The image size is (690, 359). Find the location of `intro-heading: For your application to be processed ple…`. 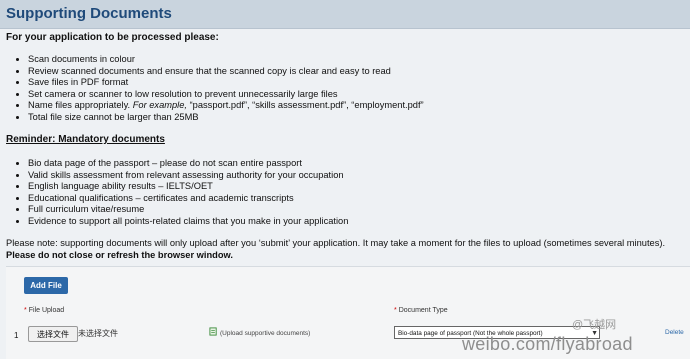

intro-heading: For your application to be processed ple… is located at coordinates (112, 37).